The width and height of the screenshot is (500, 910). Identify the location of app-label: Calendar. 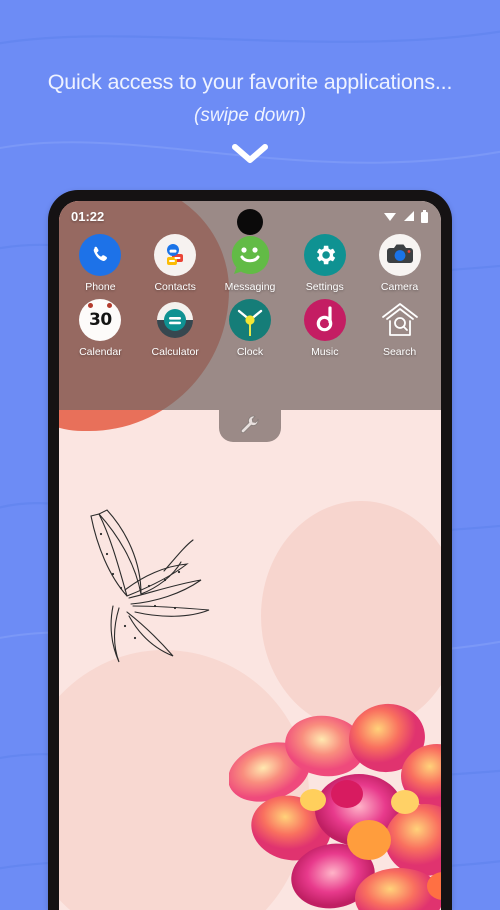
(100, 352).